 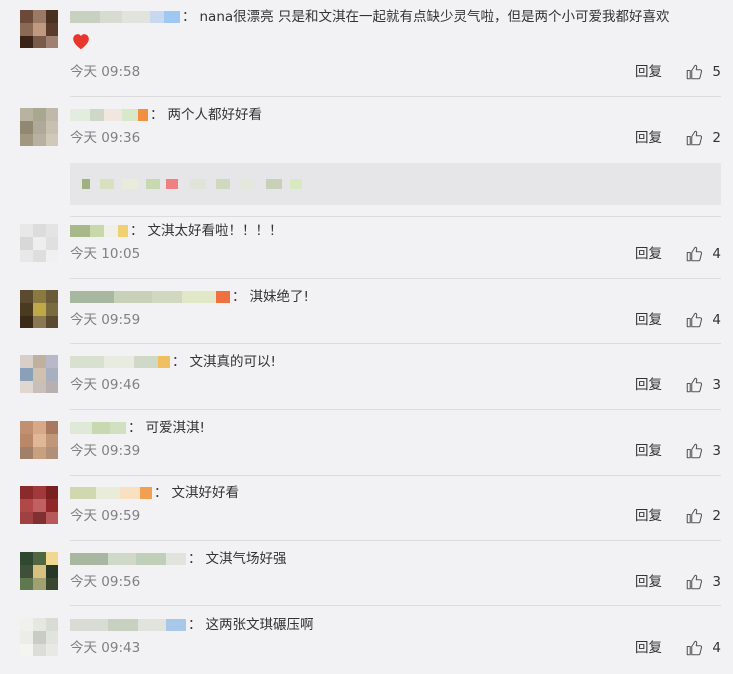 What do you see at coordinates (395, 231) in the screenshot?
I see `comment-line: ：文淇太好看啦！！！！` at bounding box center [395, 231].